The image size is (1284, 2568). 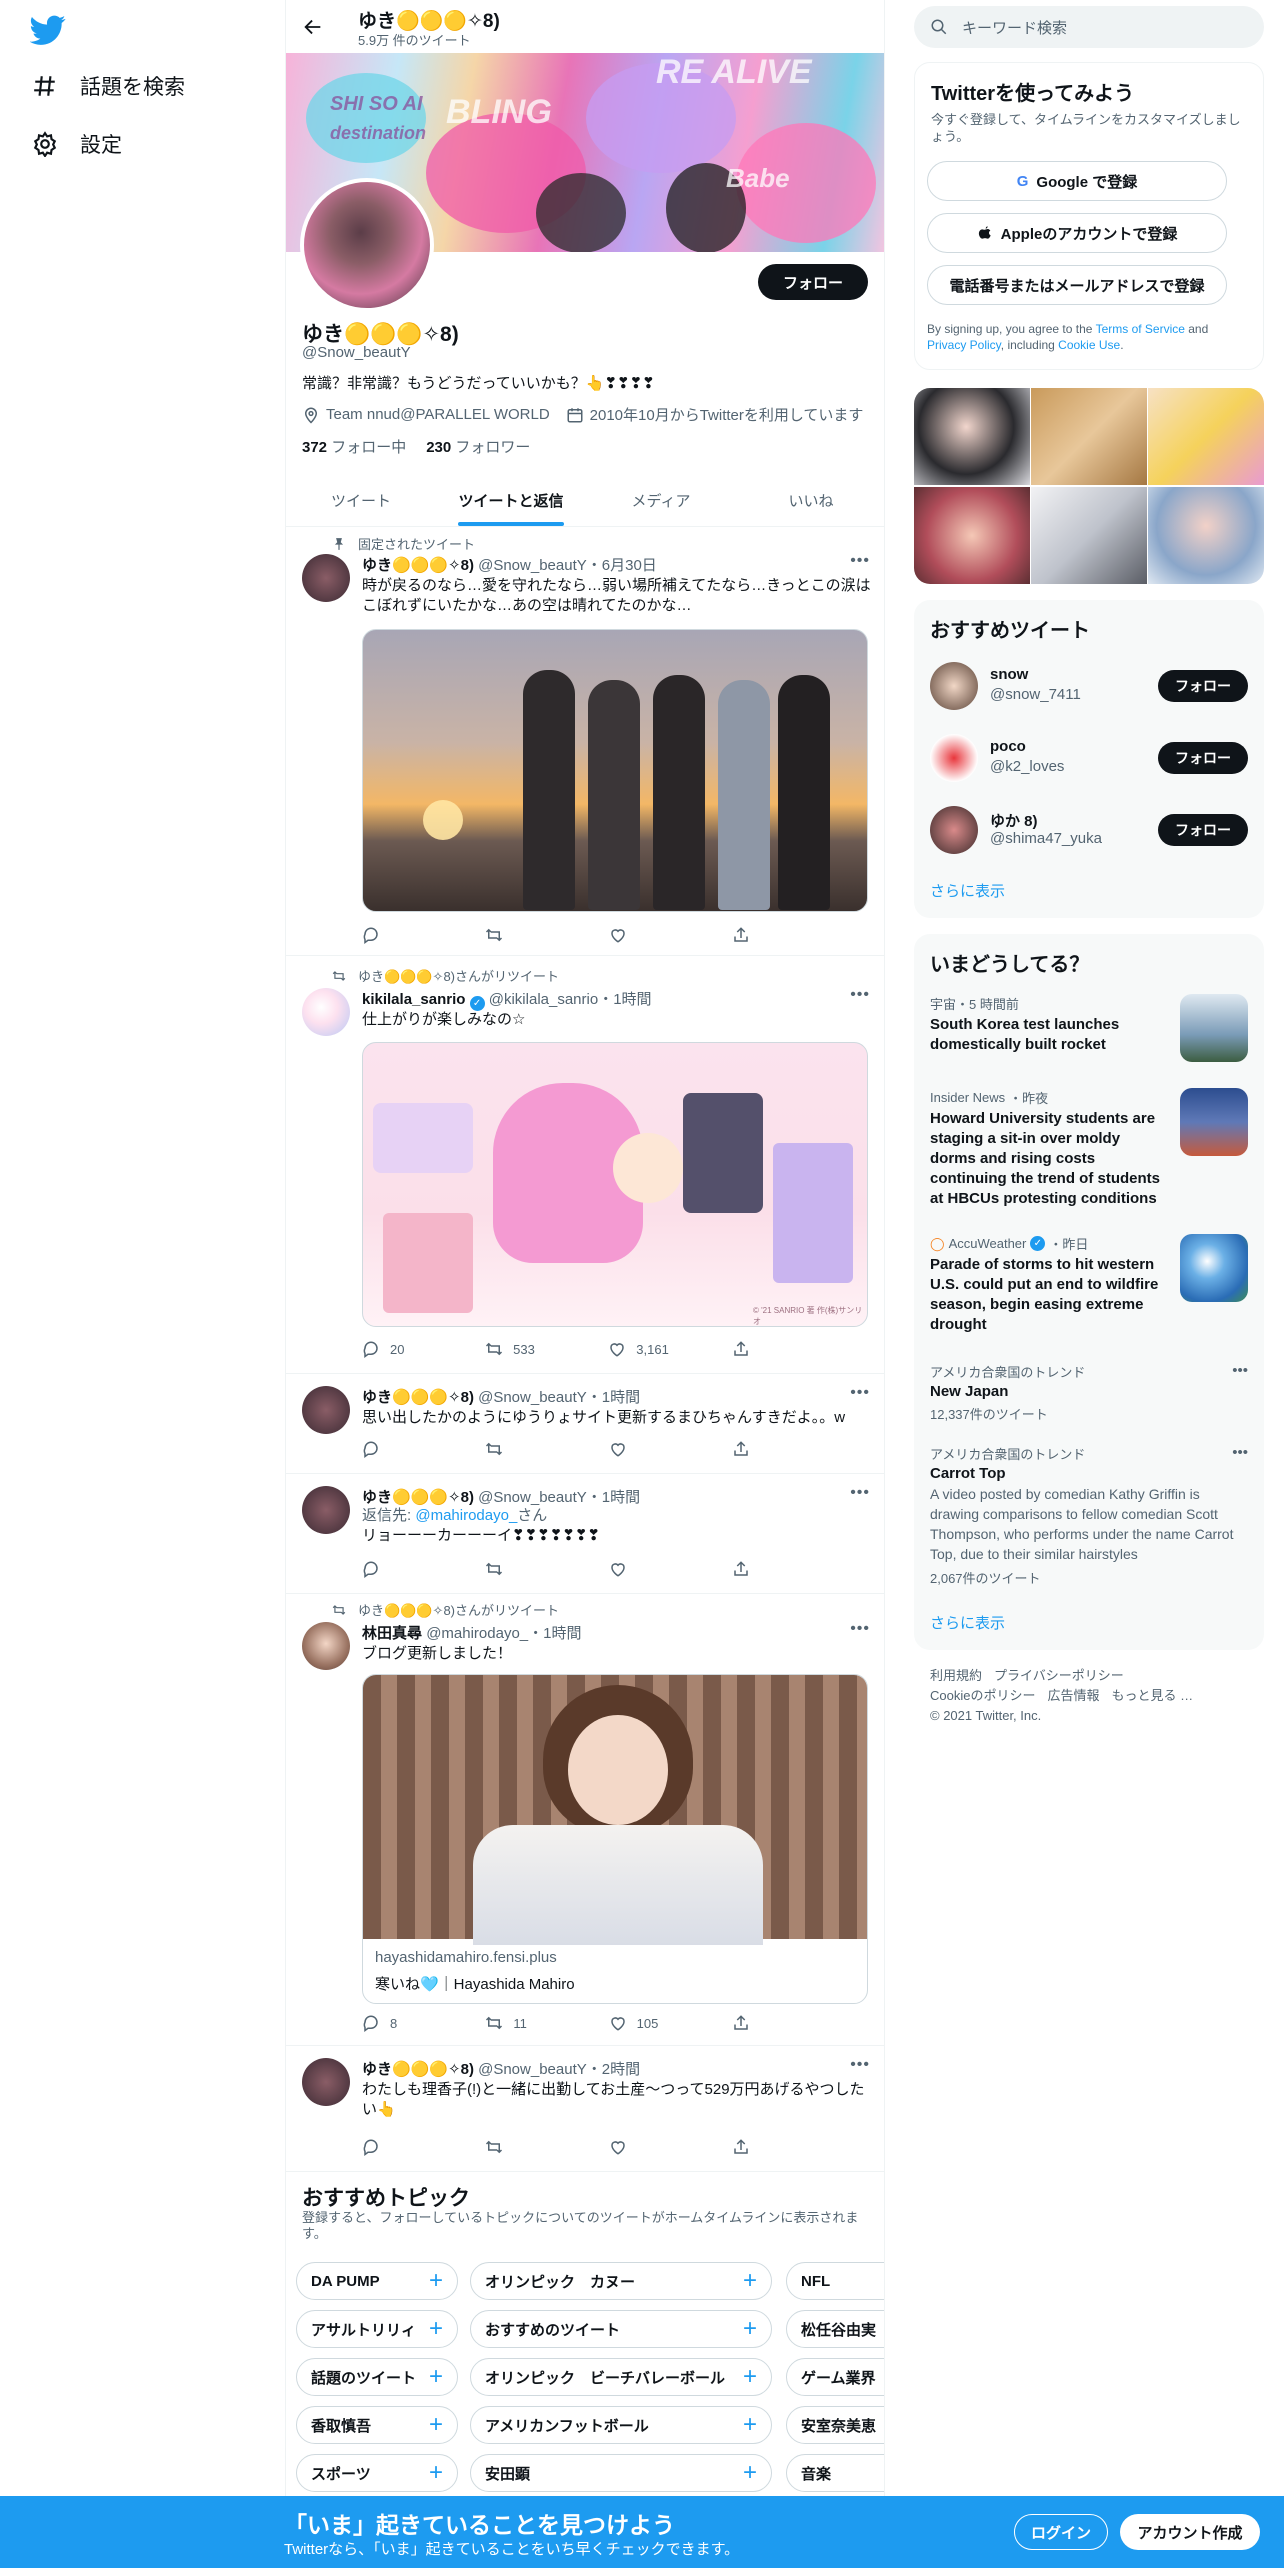 What do you see at coordinates (1190, 2532) in the screenshot?
I see `signup-button: アカウント作成` at bounding box center [1190, 2532].